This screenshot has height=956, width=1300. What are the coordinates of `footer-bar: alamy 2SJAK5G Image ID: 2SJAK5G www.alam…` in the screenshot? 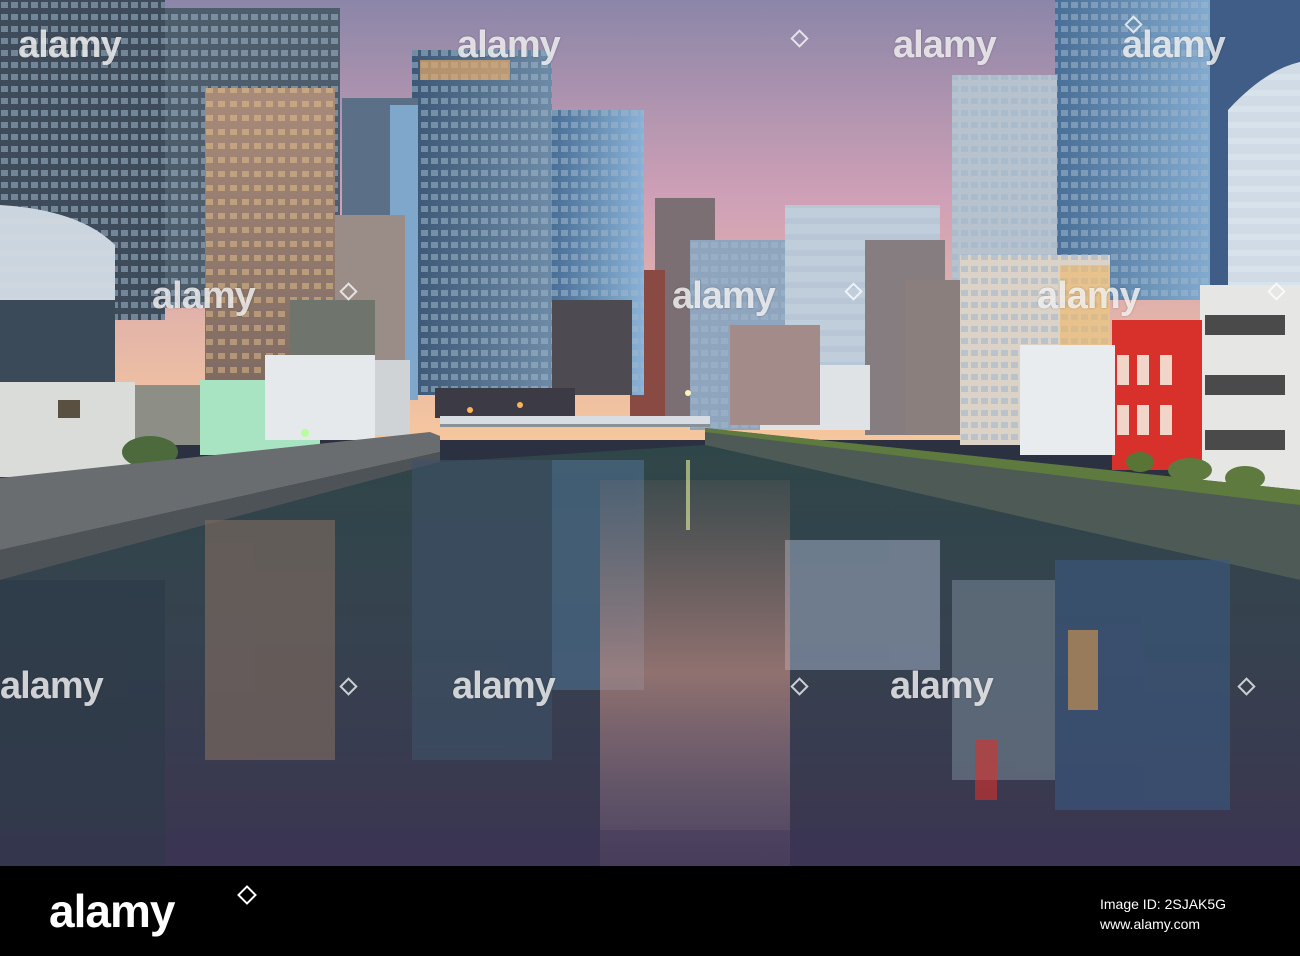 It's located at (650, 911).